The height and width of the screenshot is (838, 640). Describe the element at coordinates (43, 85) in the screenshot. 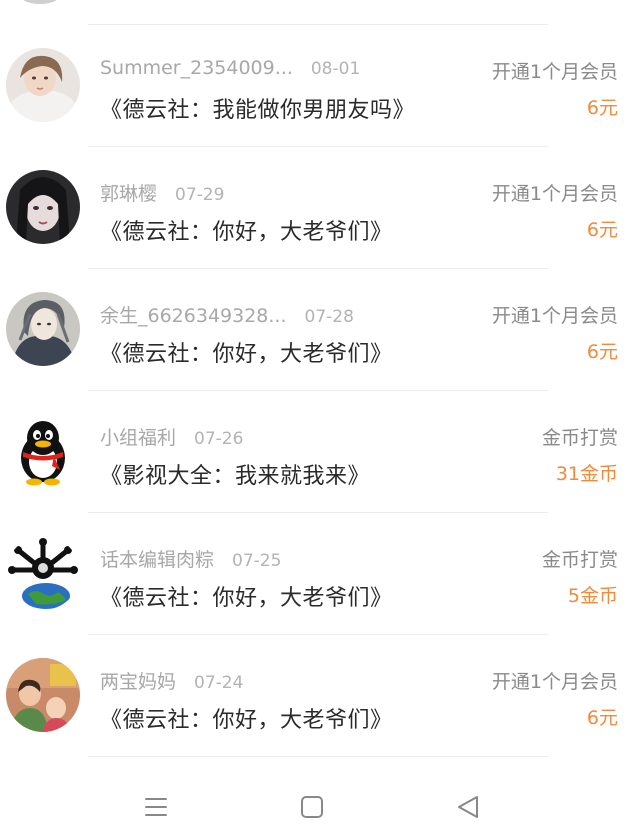

I see `girl-avatar-icon` at that location.